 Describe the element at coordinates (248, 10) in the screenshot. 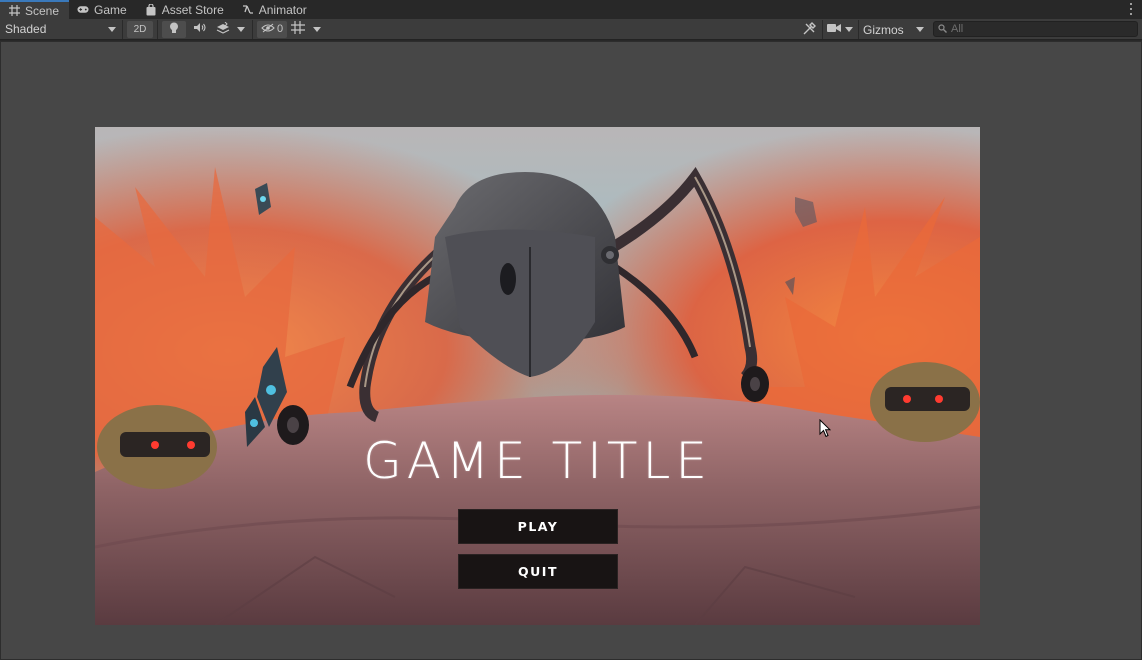

I see `animator-icon` at that location.